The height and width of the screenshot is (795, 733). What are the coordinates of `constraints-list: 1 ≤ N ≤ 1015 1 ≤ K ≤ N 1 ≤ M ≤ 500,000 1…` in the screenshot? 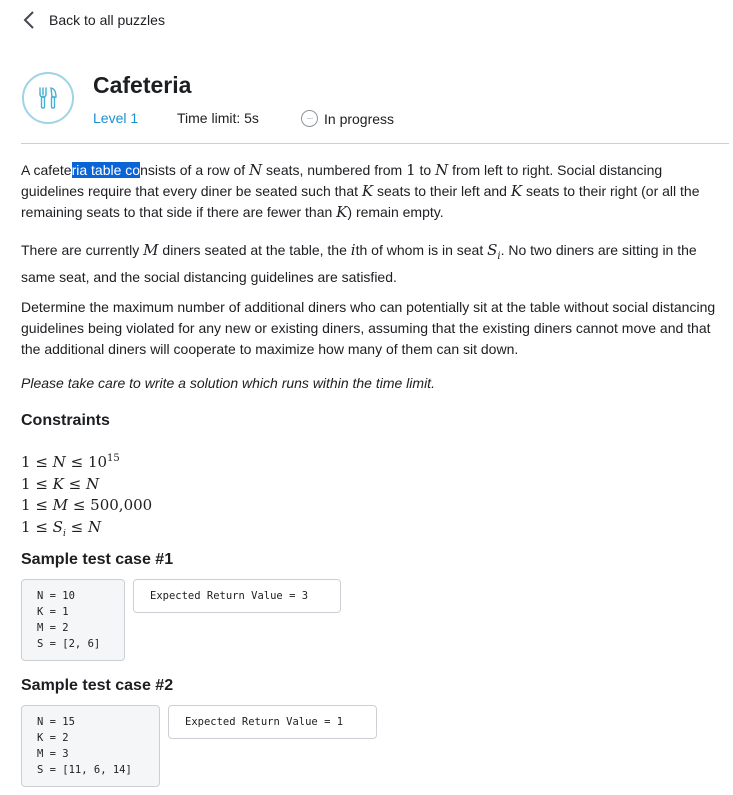 It's located at (86, 496).